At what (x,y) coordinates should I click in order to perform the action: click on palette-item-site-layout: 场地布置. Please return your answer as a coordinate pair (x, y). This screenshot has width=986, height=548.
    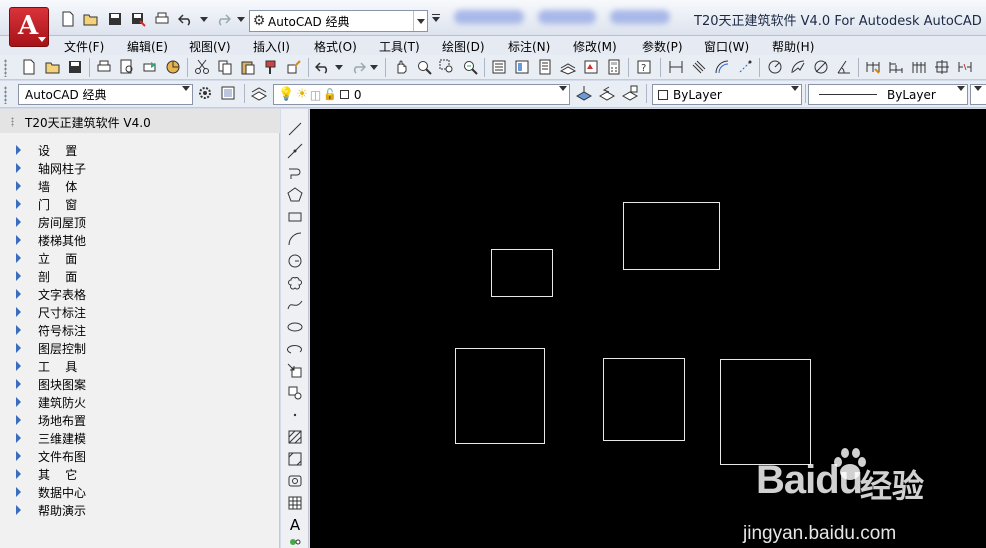
    Looking at the image, I should click on (141, 420).